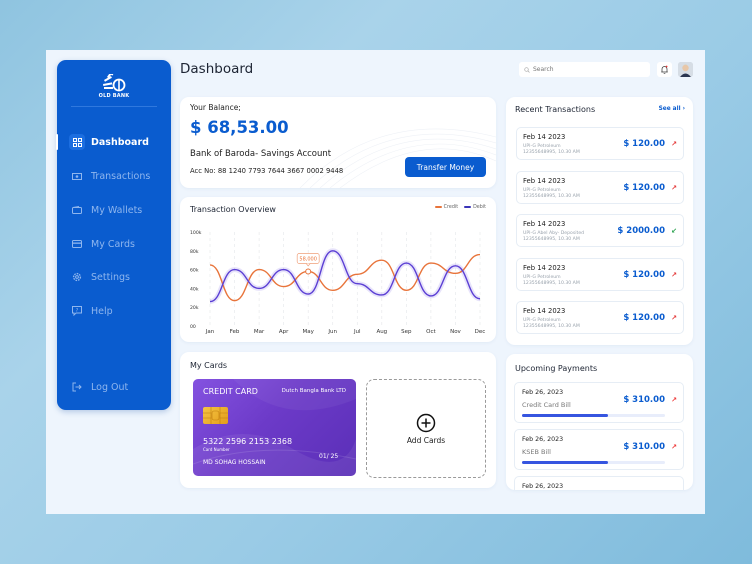  Describe the element at coordinates (194, 289) in the screenshot. I see `y-tick-label: 40k` at that location.